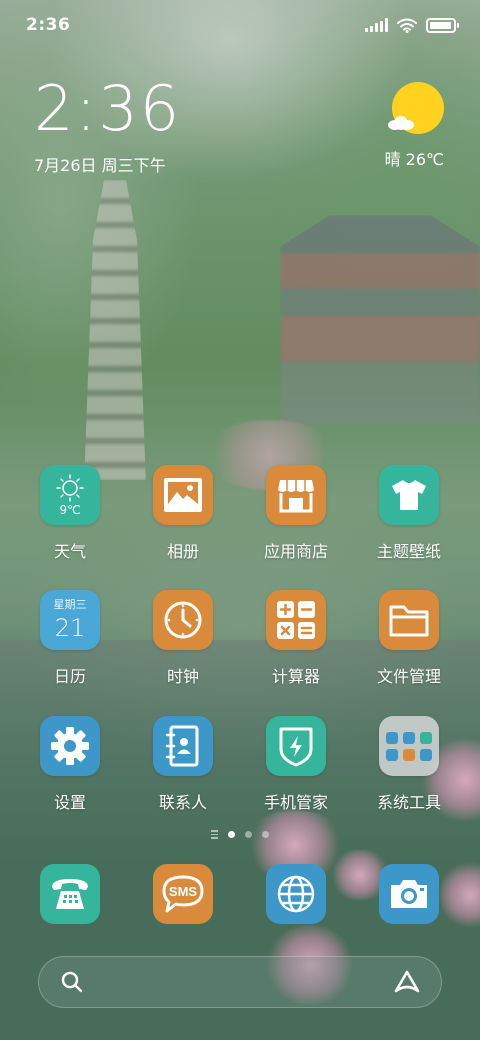  What do you see at coordinates (183, 495) in the screenshot?
I see `gallery-icon` at bounding box center [183, 495].